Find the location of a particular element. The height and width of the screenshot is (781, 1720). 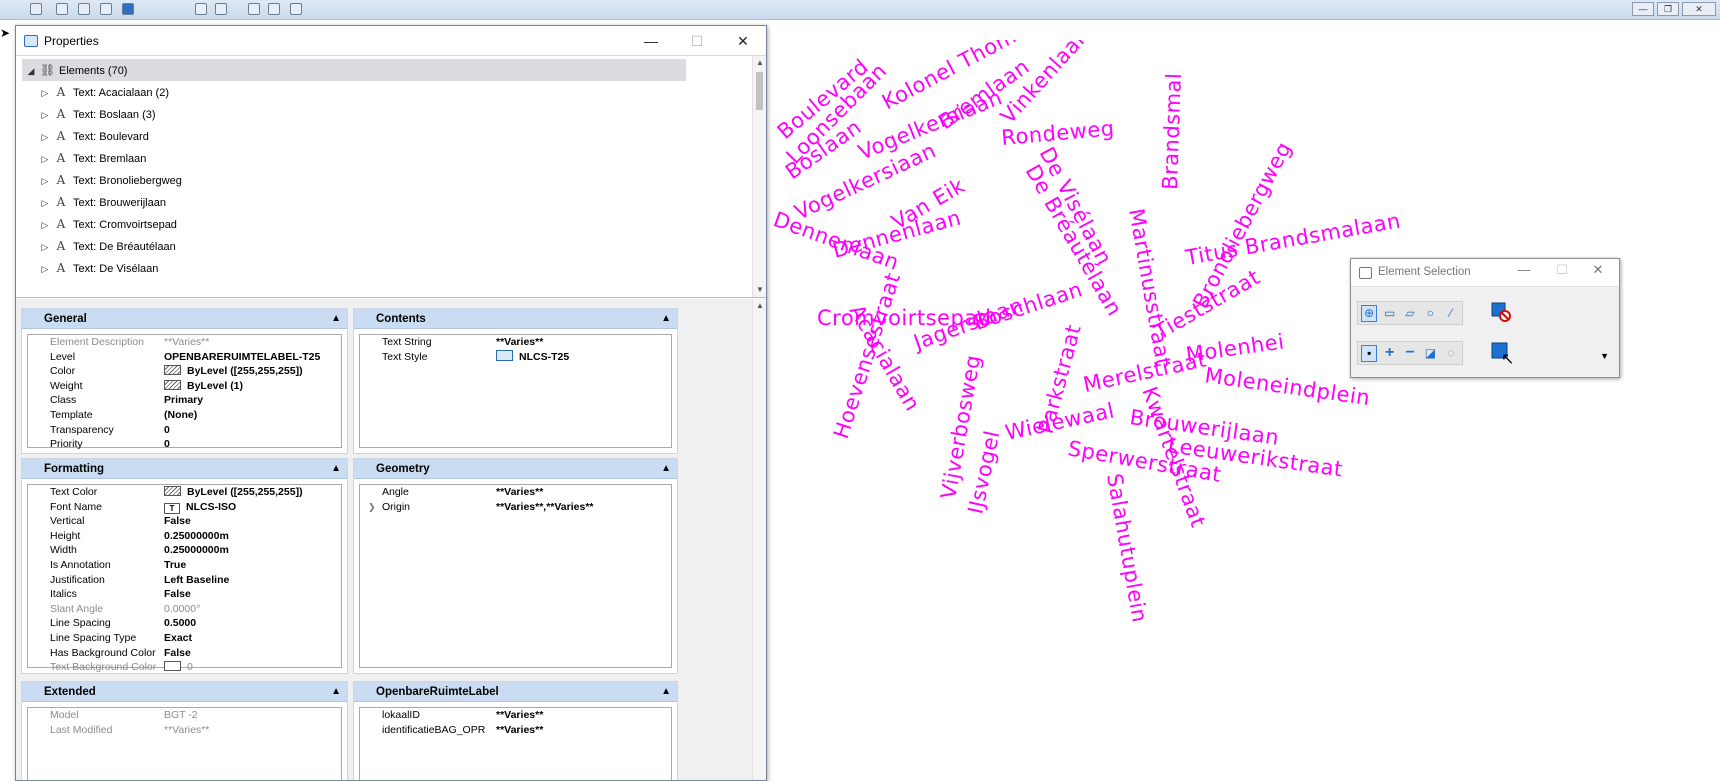

property-value: (None) is located at coordinates (180, 415).